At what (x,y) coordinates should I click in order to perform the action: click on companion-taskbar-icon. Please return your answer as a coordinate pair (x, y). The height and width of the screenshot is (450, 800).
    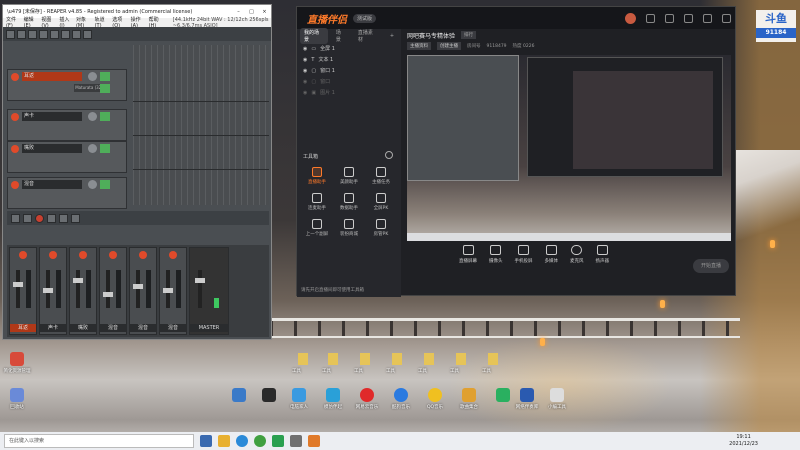
    Looking at the image, I should click on (314, 441).